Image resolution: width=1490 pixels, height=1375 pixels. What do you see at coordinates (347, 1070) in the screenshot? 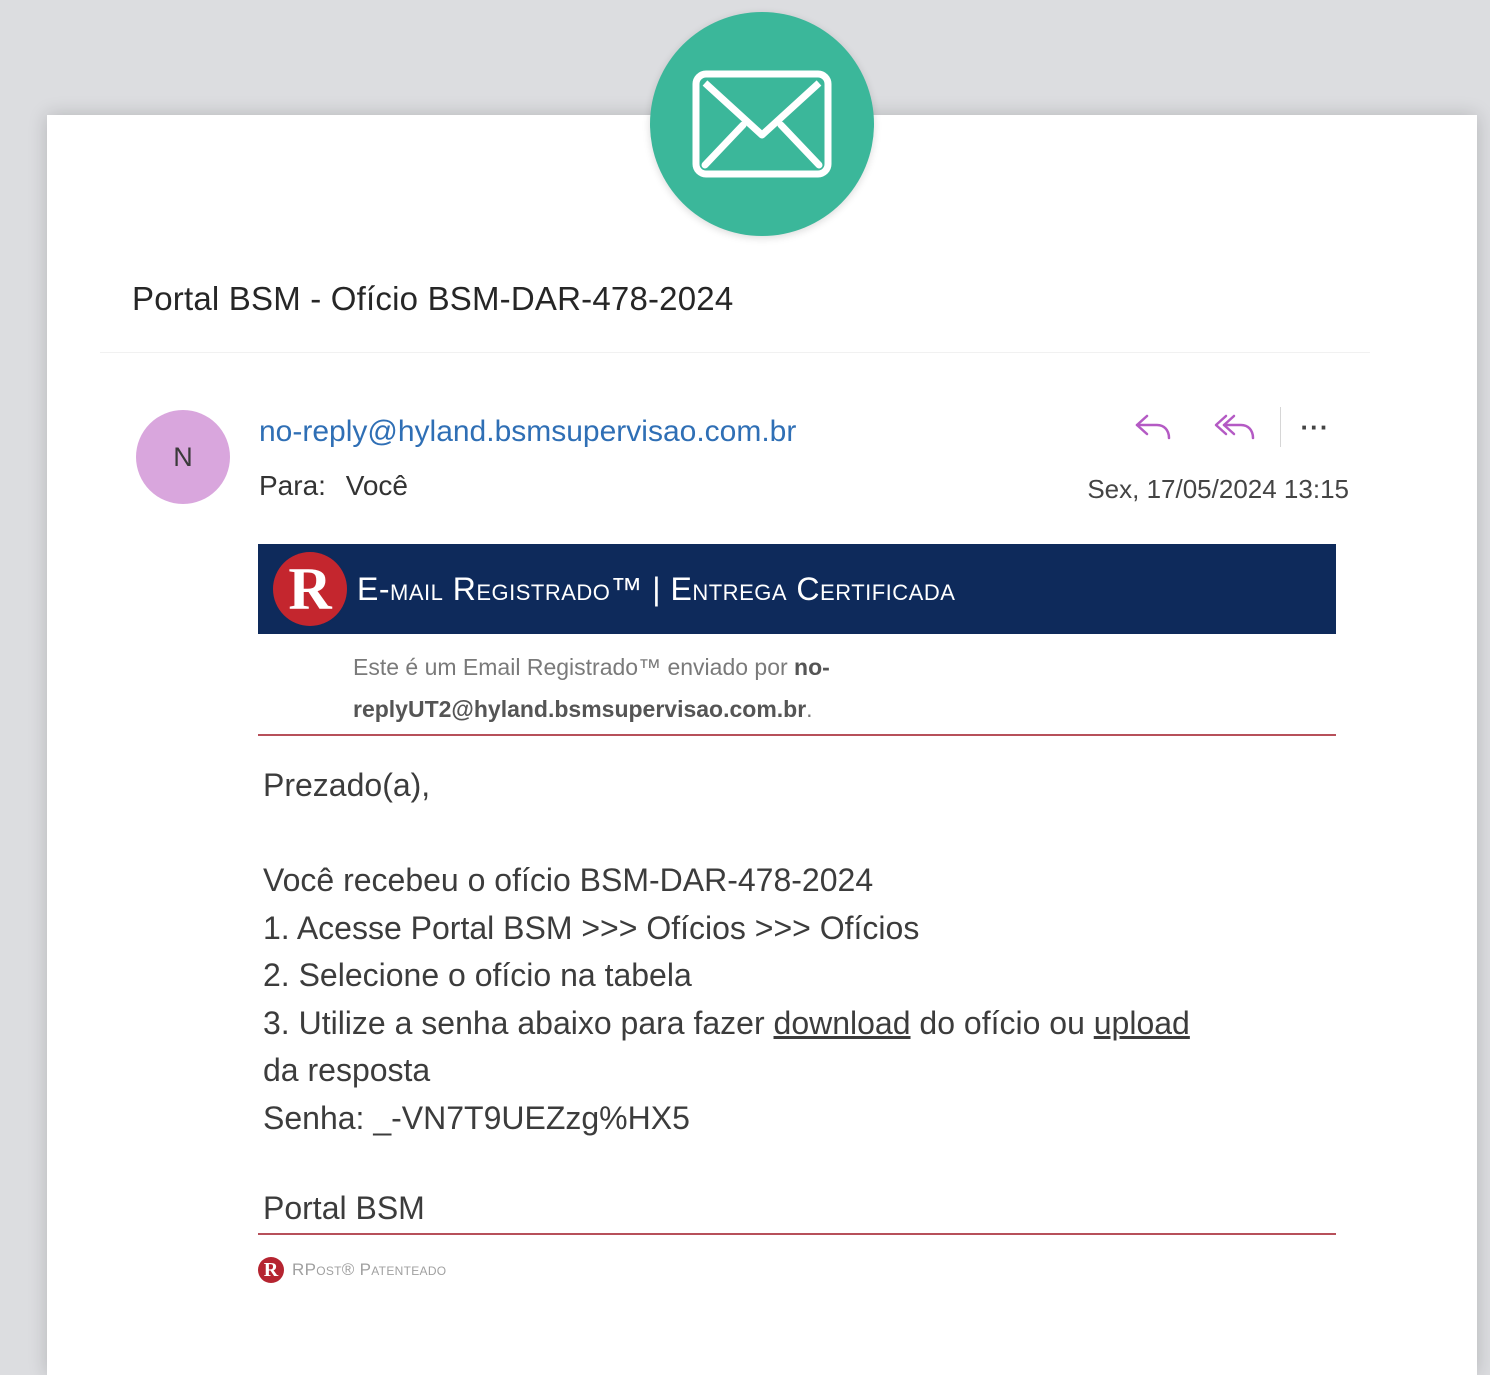
I see `body-line: da resposta` at bounding box center [347, 1070].